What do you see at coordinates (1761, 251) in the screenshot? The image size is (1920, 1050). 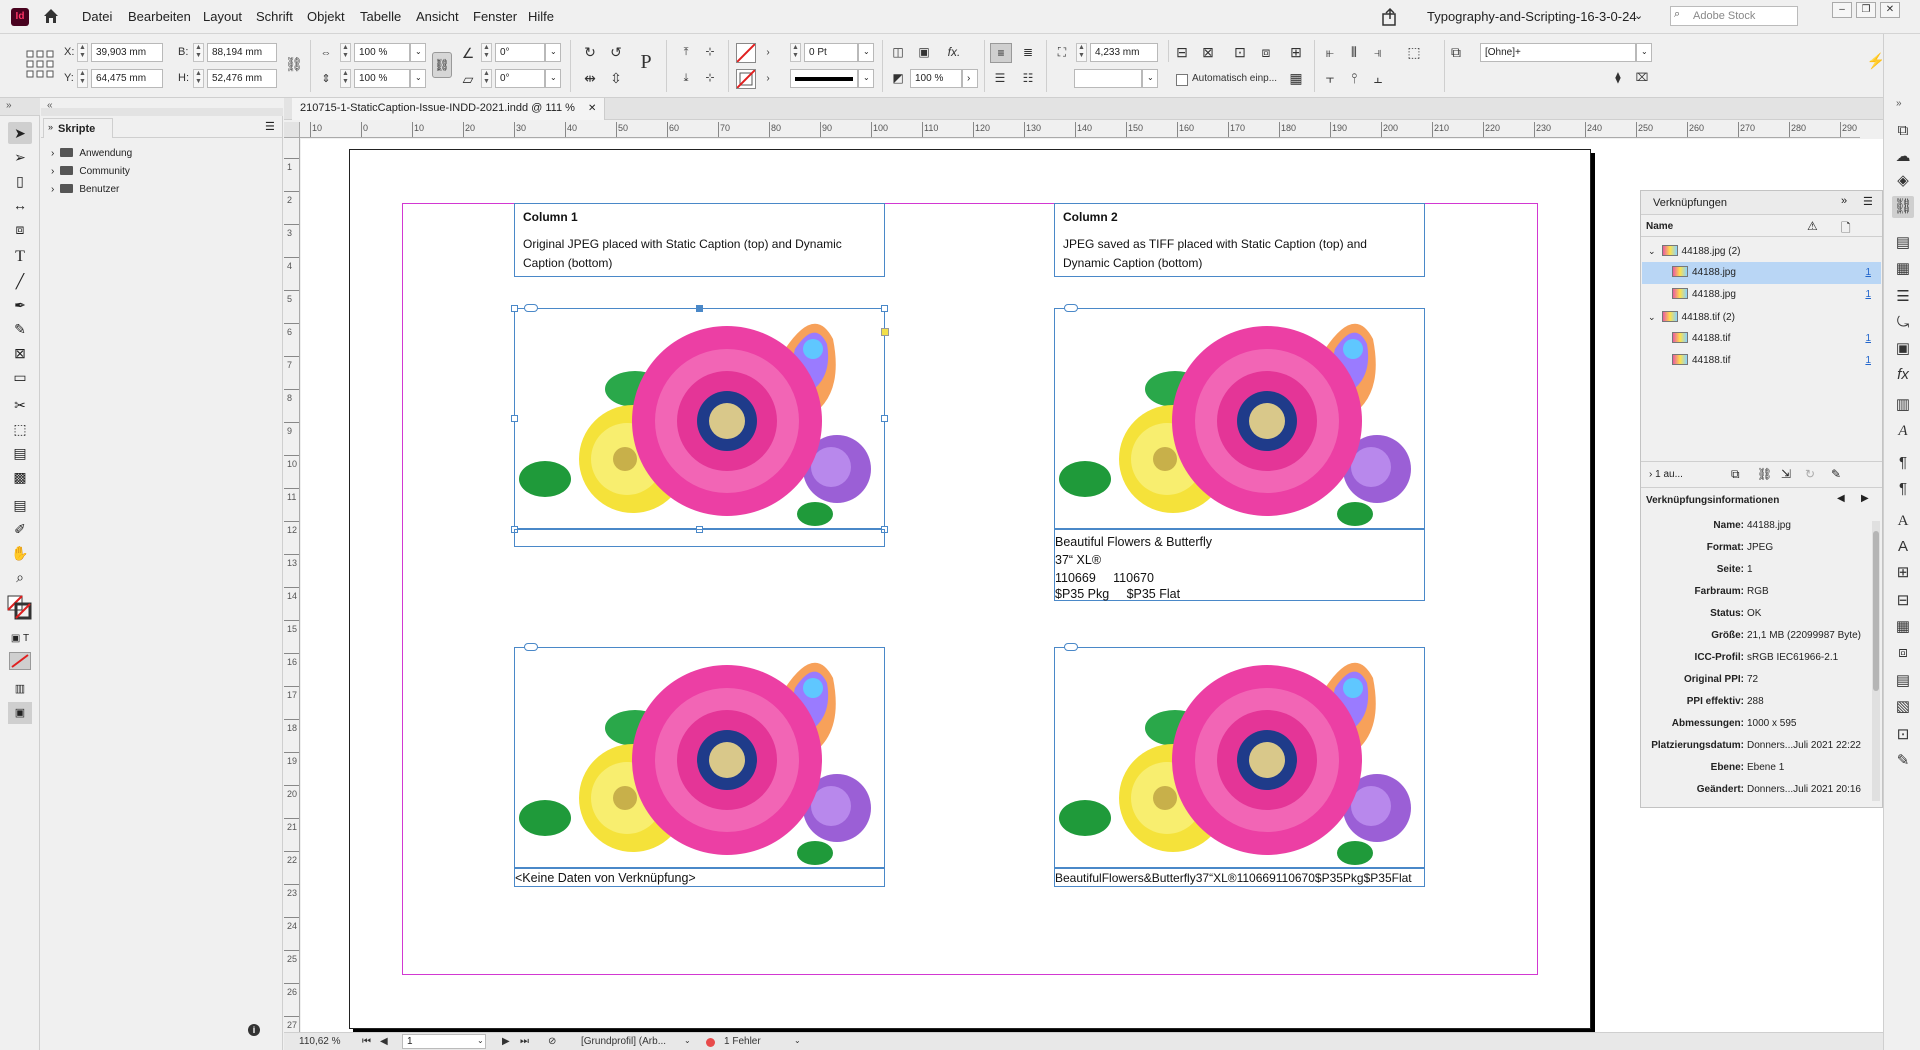 I see `links-group-row: ⌄ 44188.jpg (2)` at bounding box center [1761, 251].